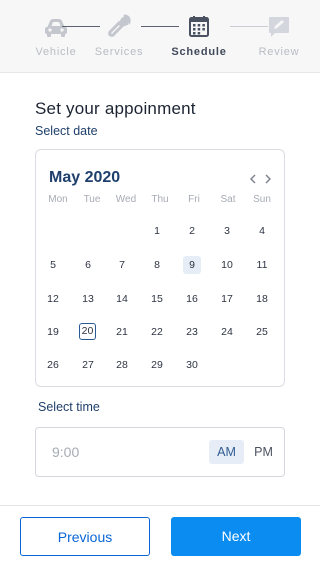  I want to click on calendar-day: 24, so click(227, 332).